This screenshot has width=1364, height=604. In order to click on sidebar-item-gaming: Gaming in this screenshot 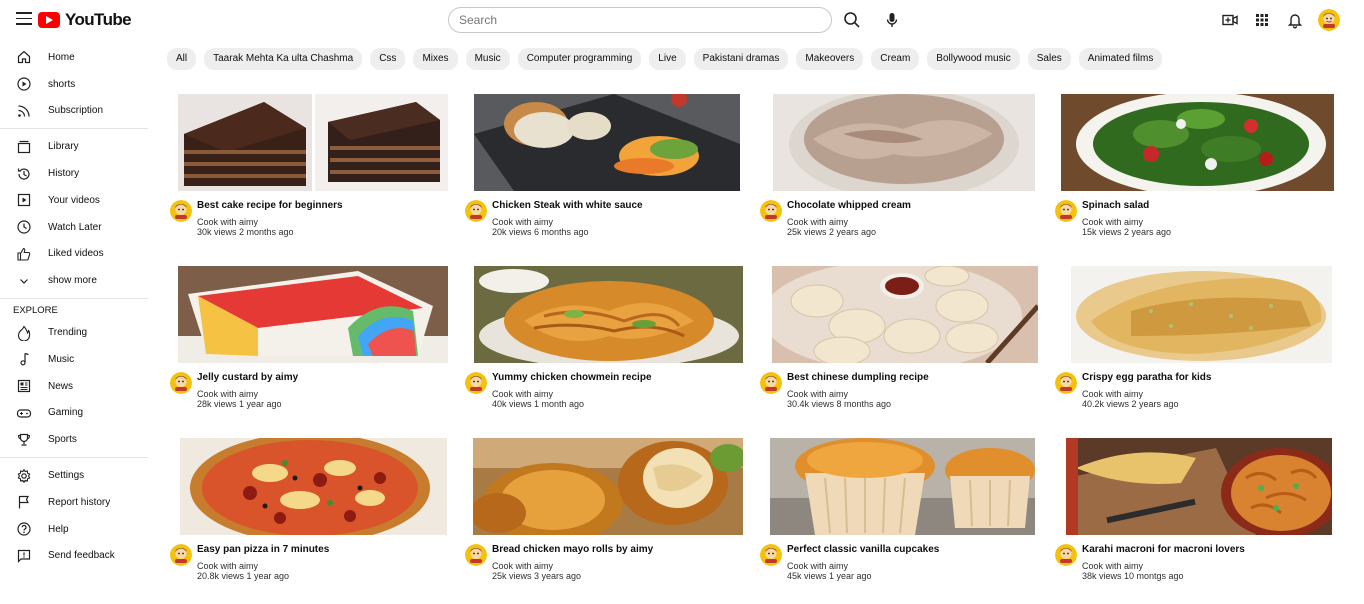, I will do `click(76, 413)`.